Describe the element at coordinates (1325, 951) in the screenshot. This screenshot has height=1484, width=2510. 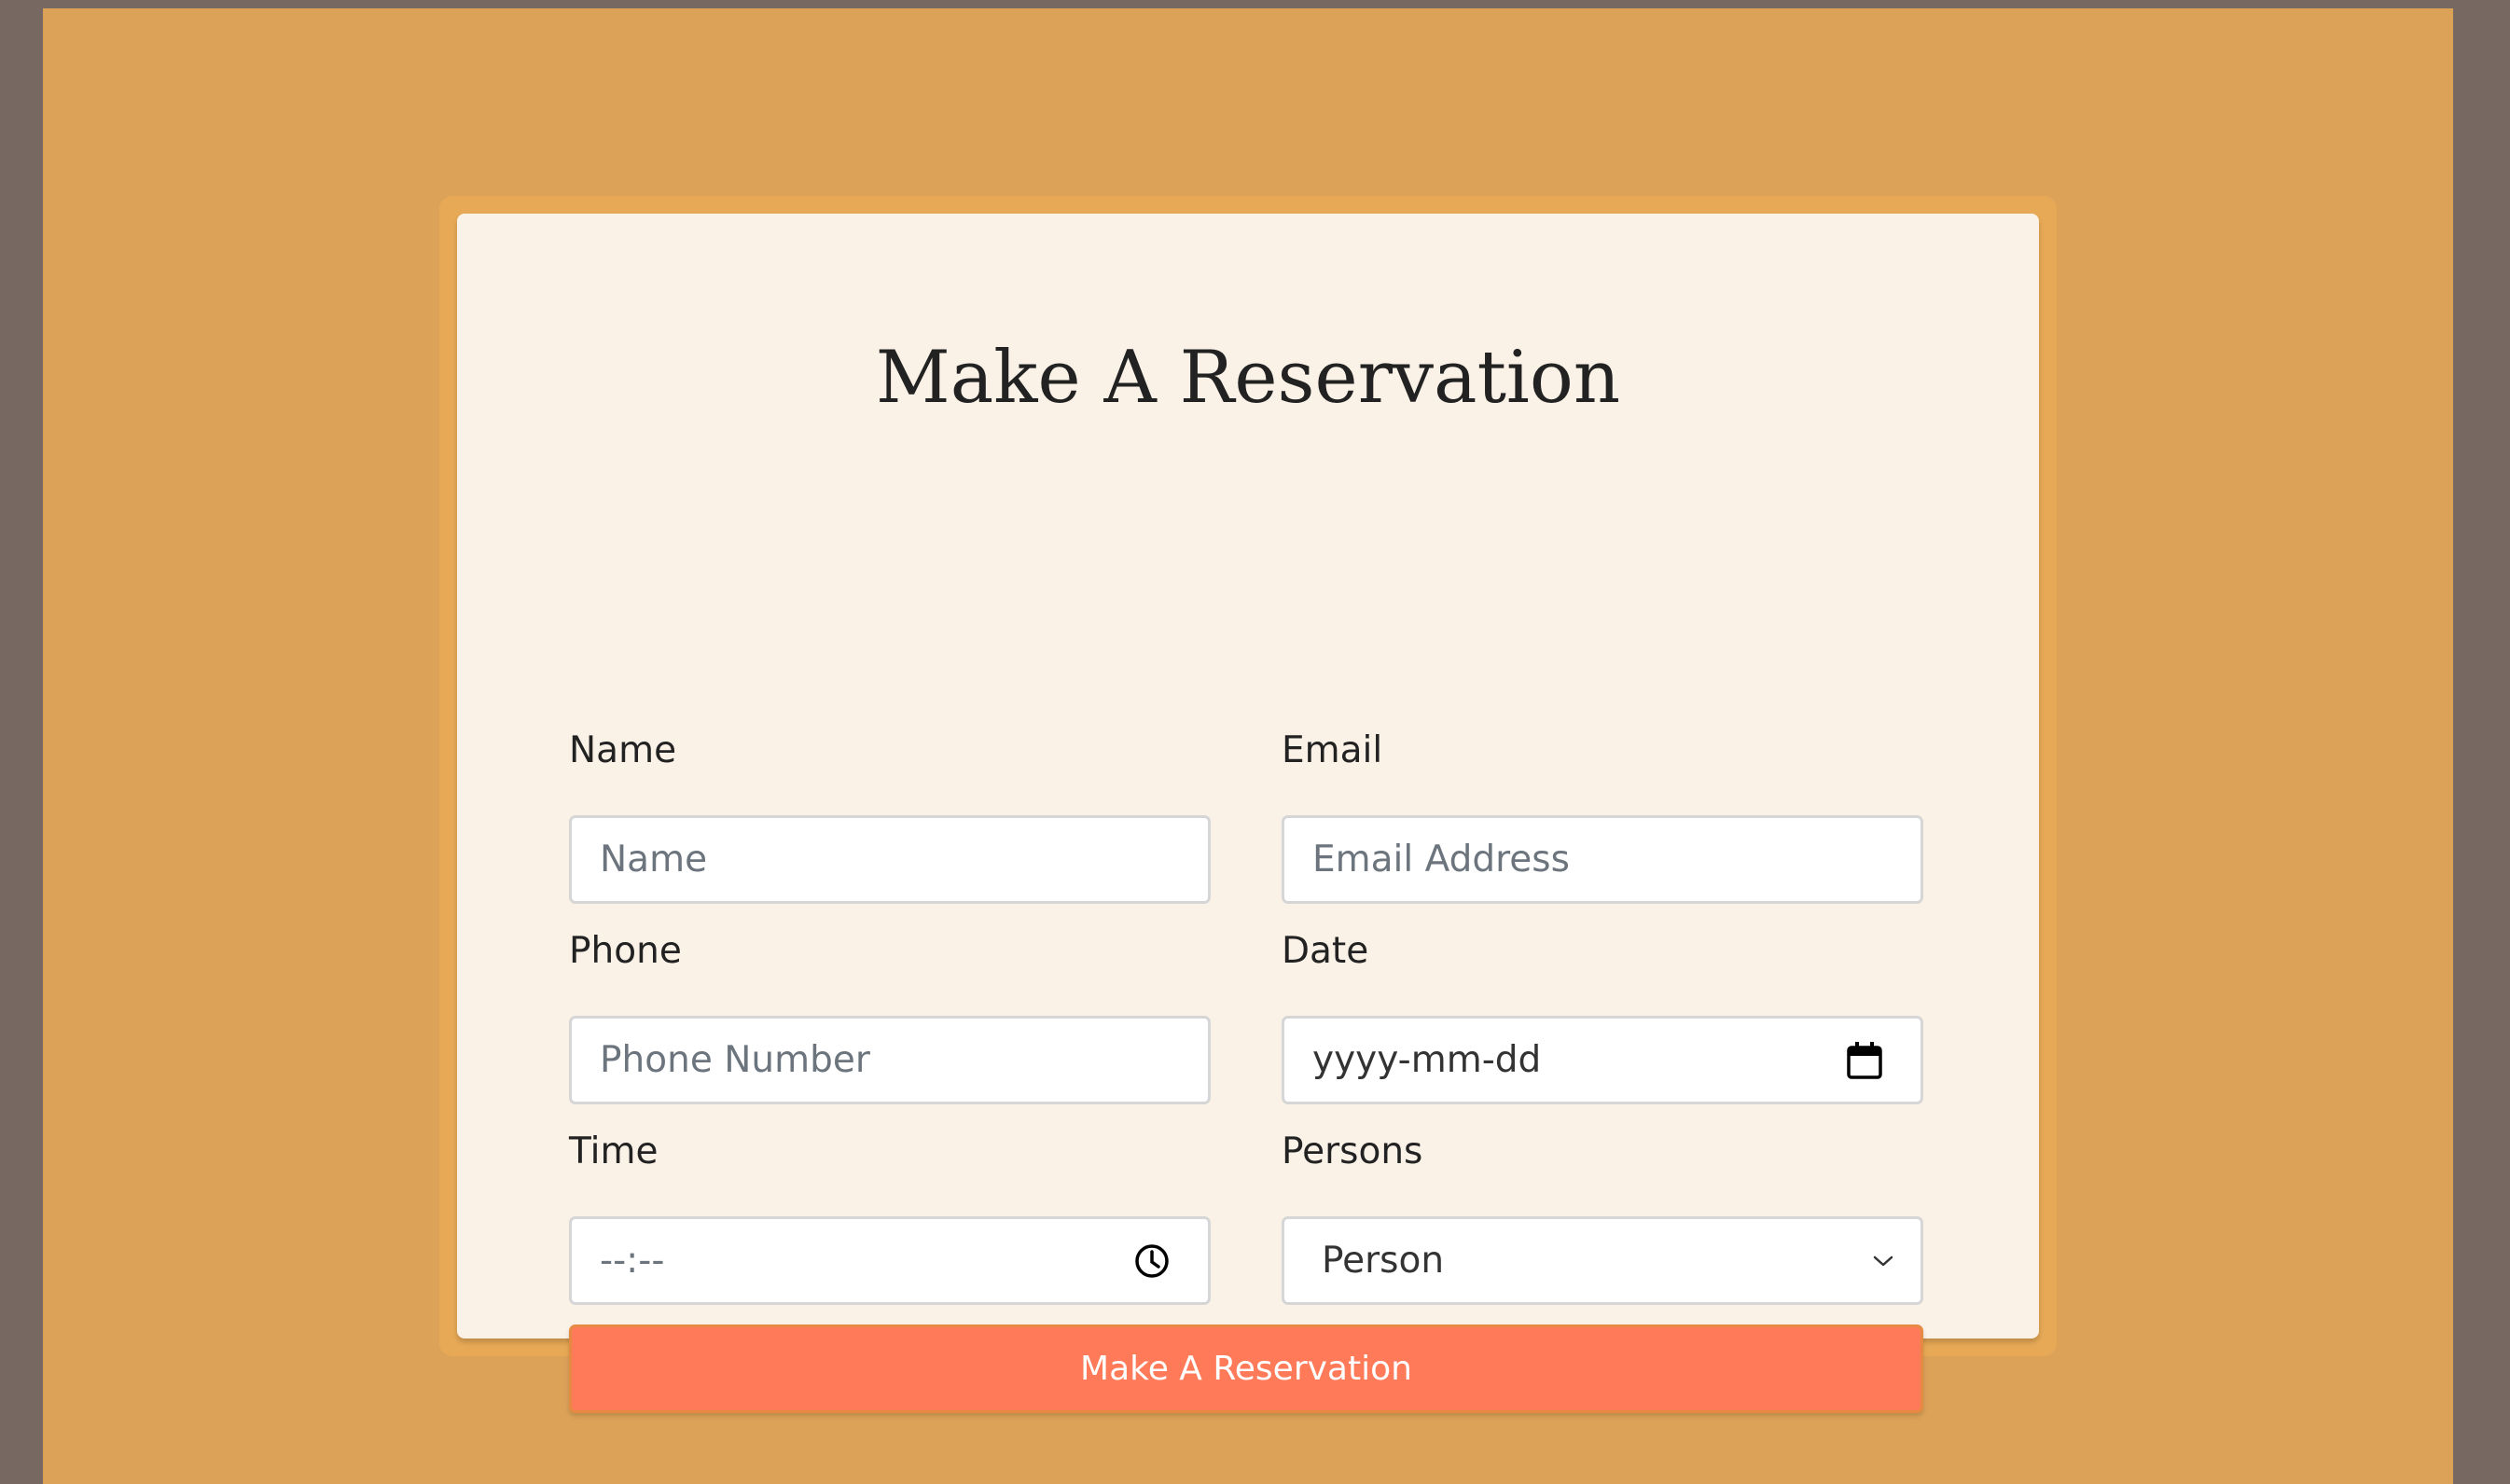
I see `date-label: Date` at that location.